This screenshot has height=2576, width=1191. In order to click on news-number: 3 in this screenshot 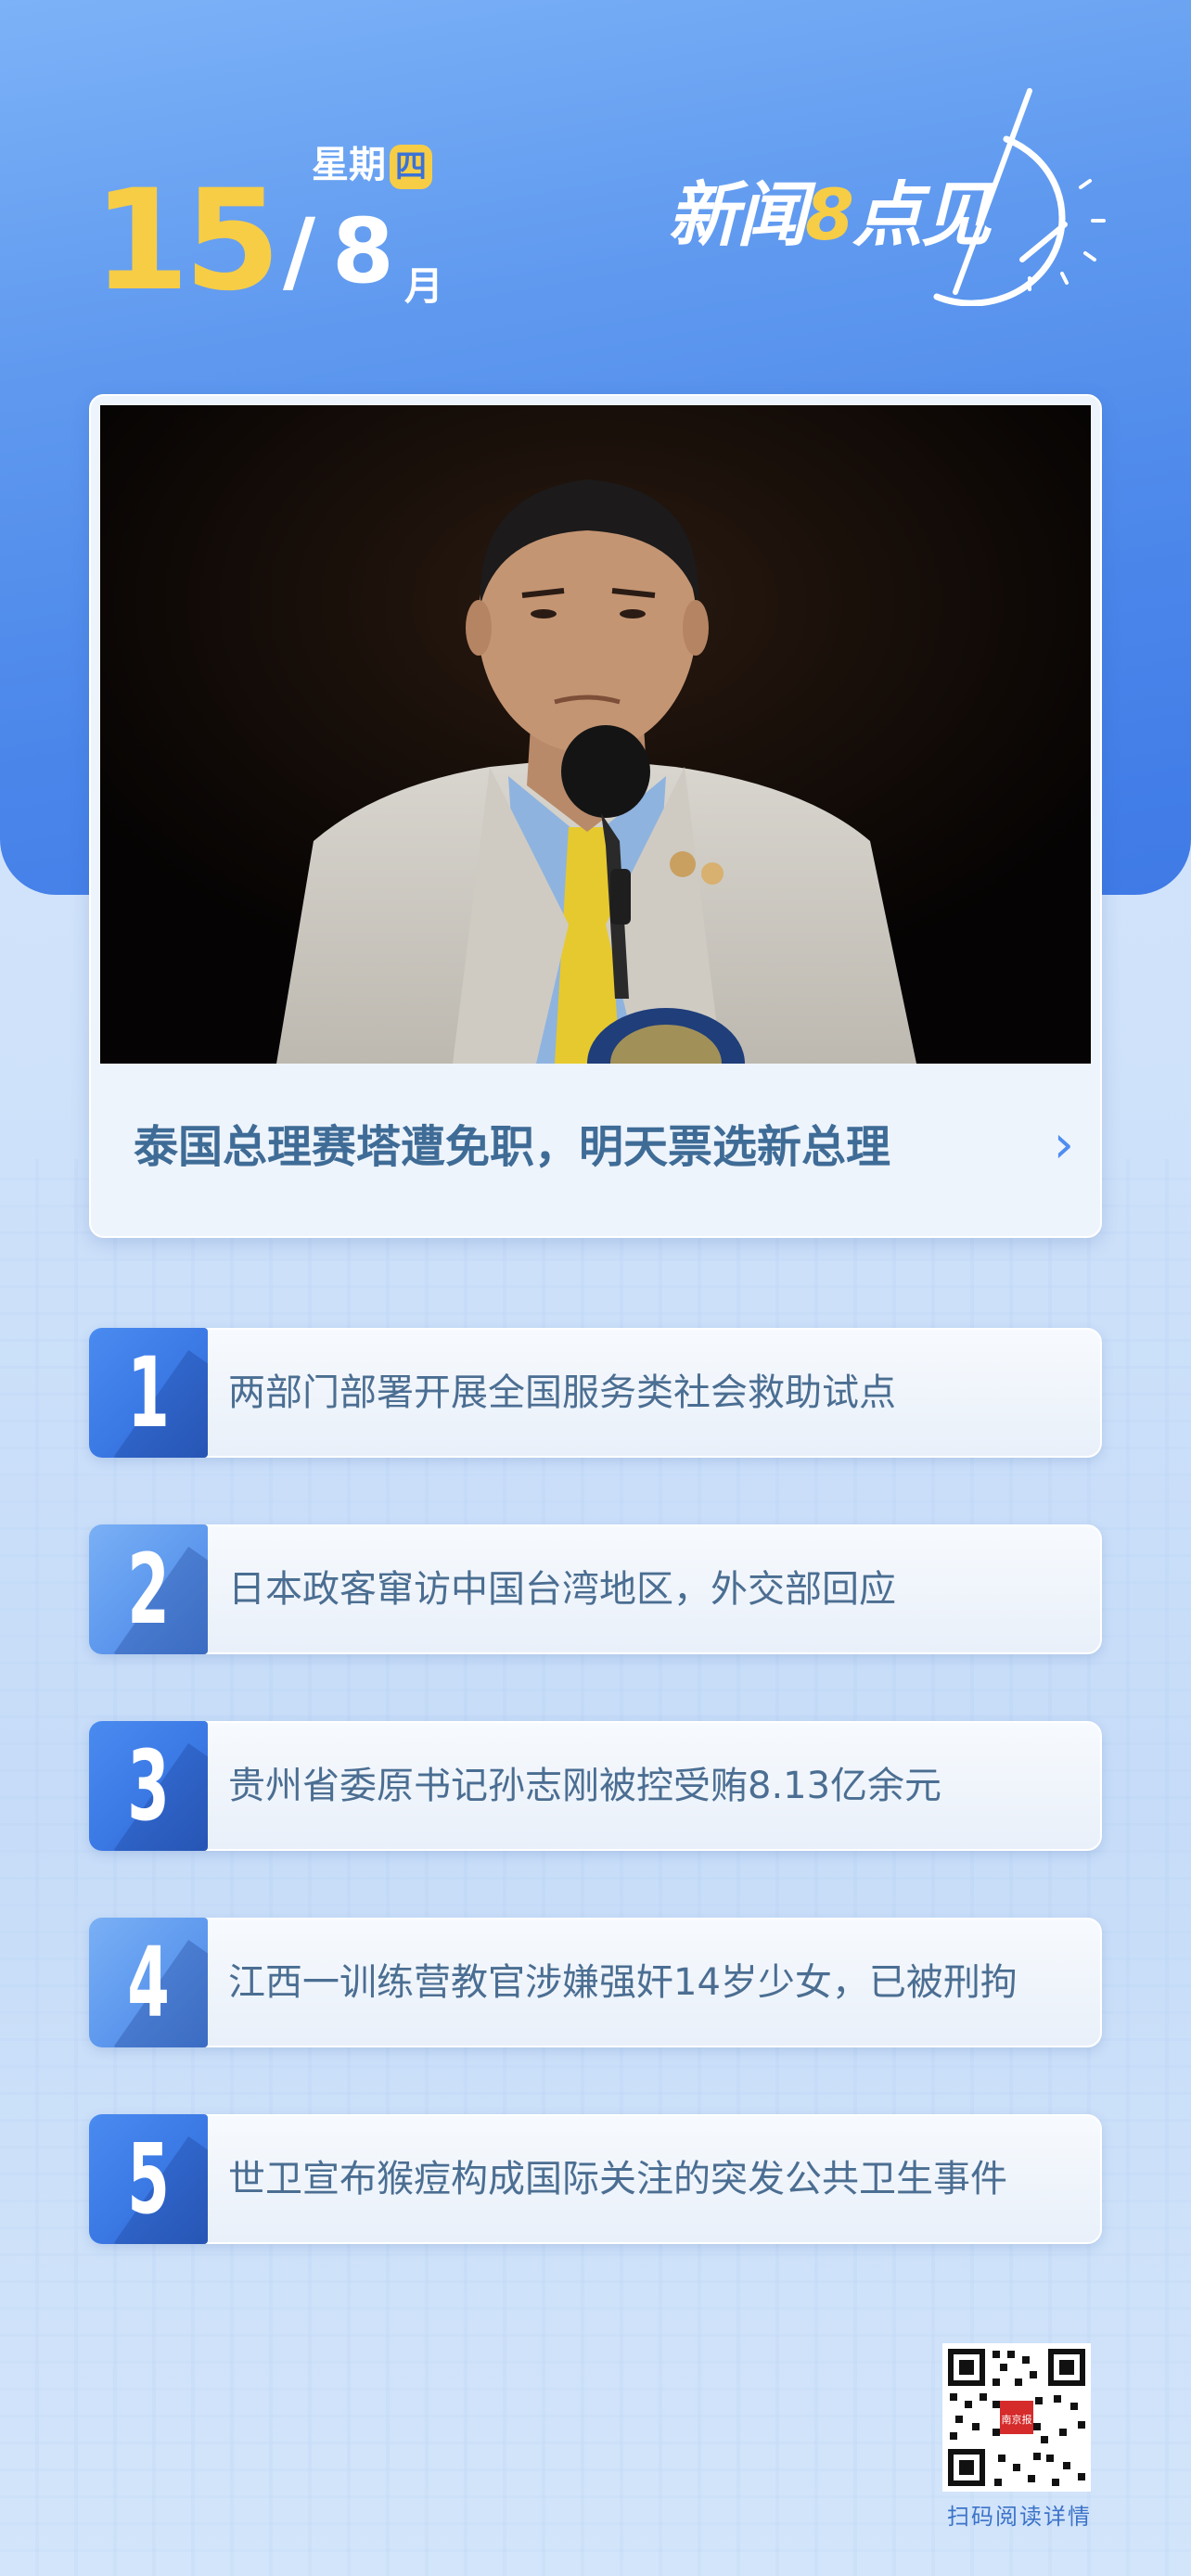, I will do `click(148, 1786)`.